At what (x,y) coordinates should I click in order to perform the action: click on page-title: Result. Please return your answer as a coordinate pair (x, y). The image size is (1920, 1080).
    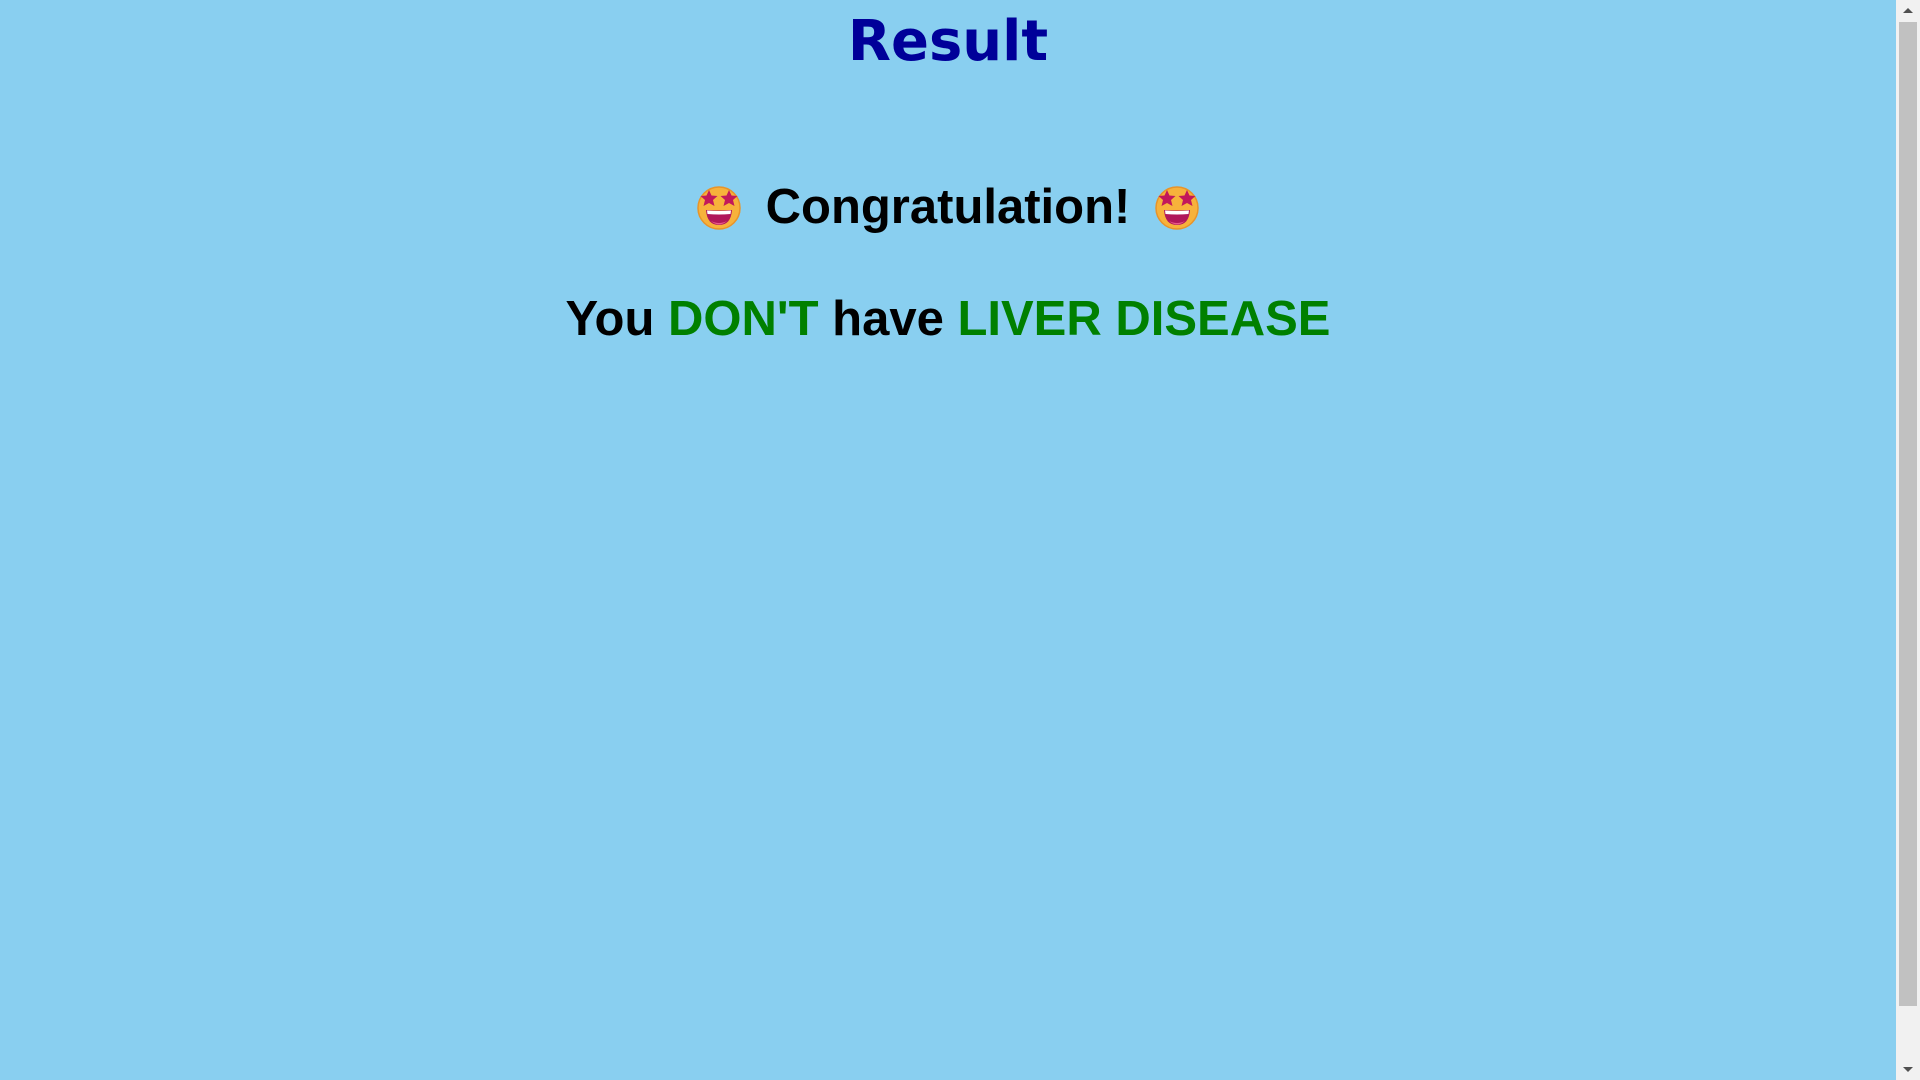
    Looking at the image, I should click on (948, 41).